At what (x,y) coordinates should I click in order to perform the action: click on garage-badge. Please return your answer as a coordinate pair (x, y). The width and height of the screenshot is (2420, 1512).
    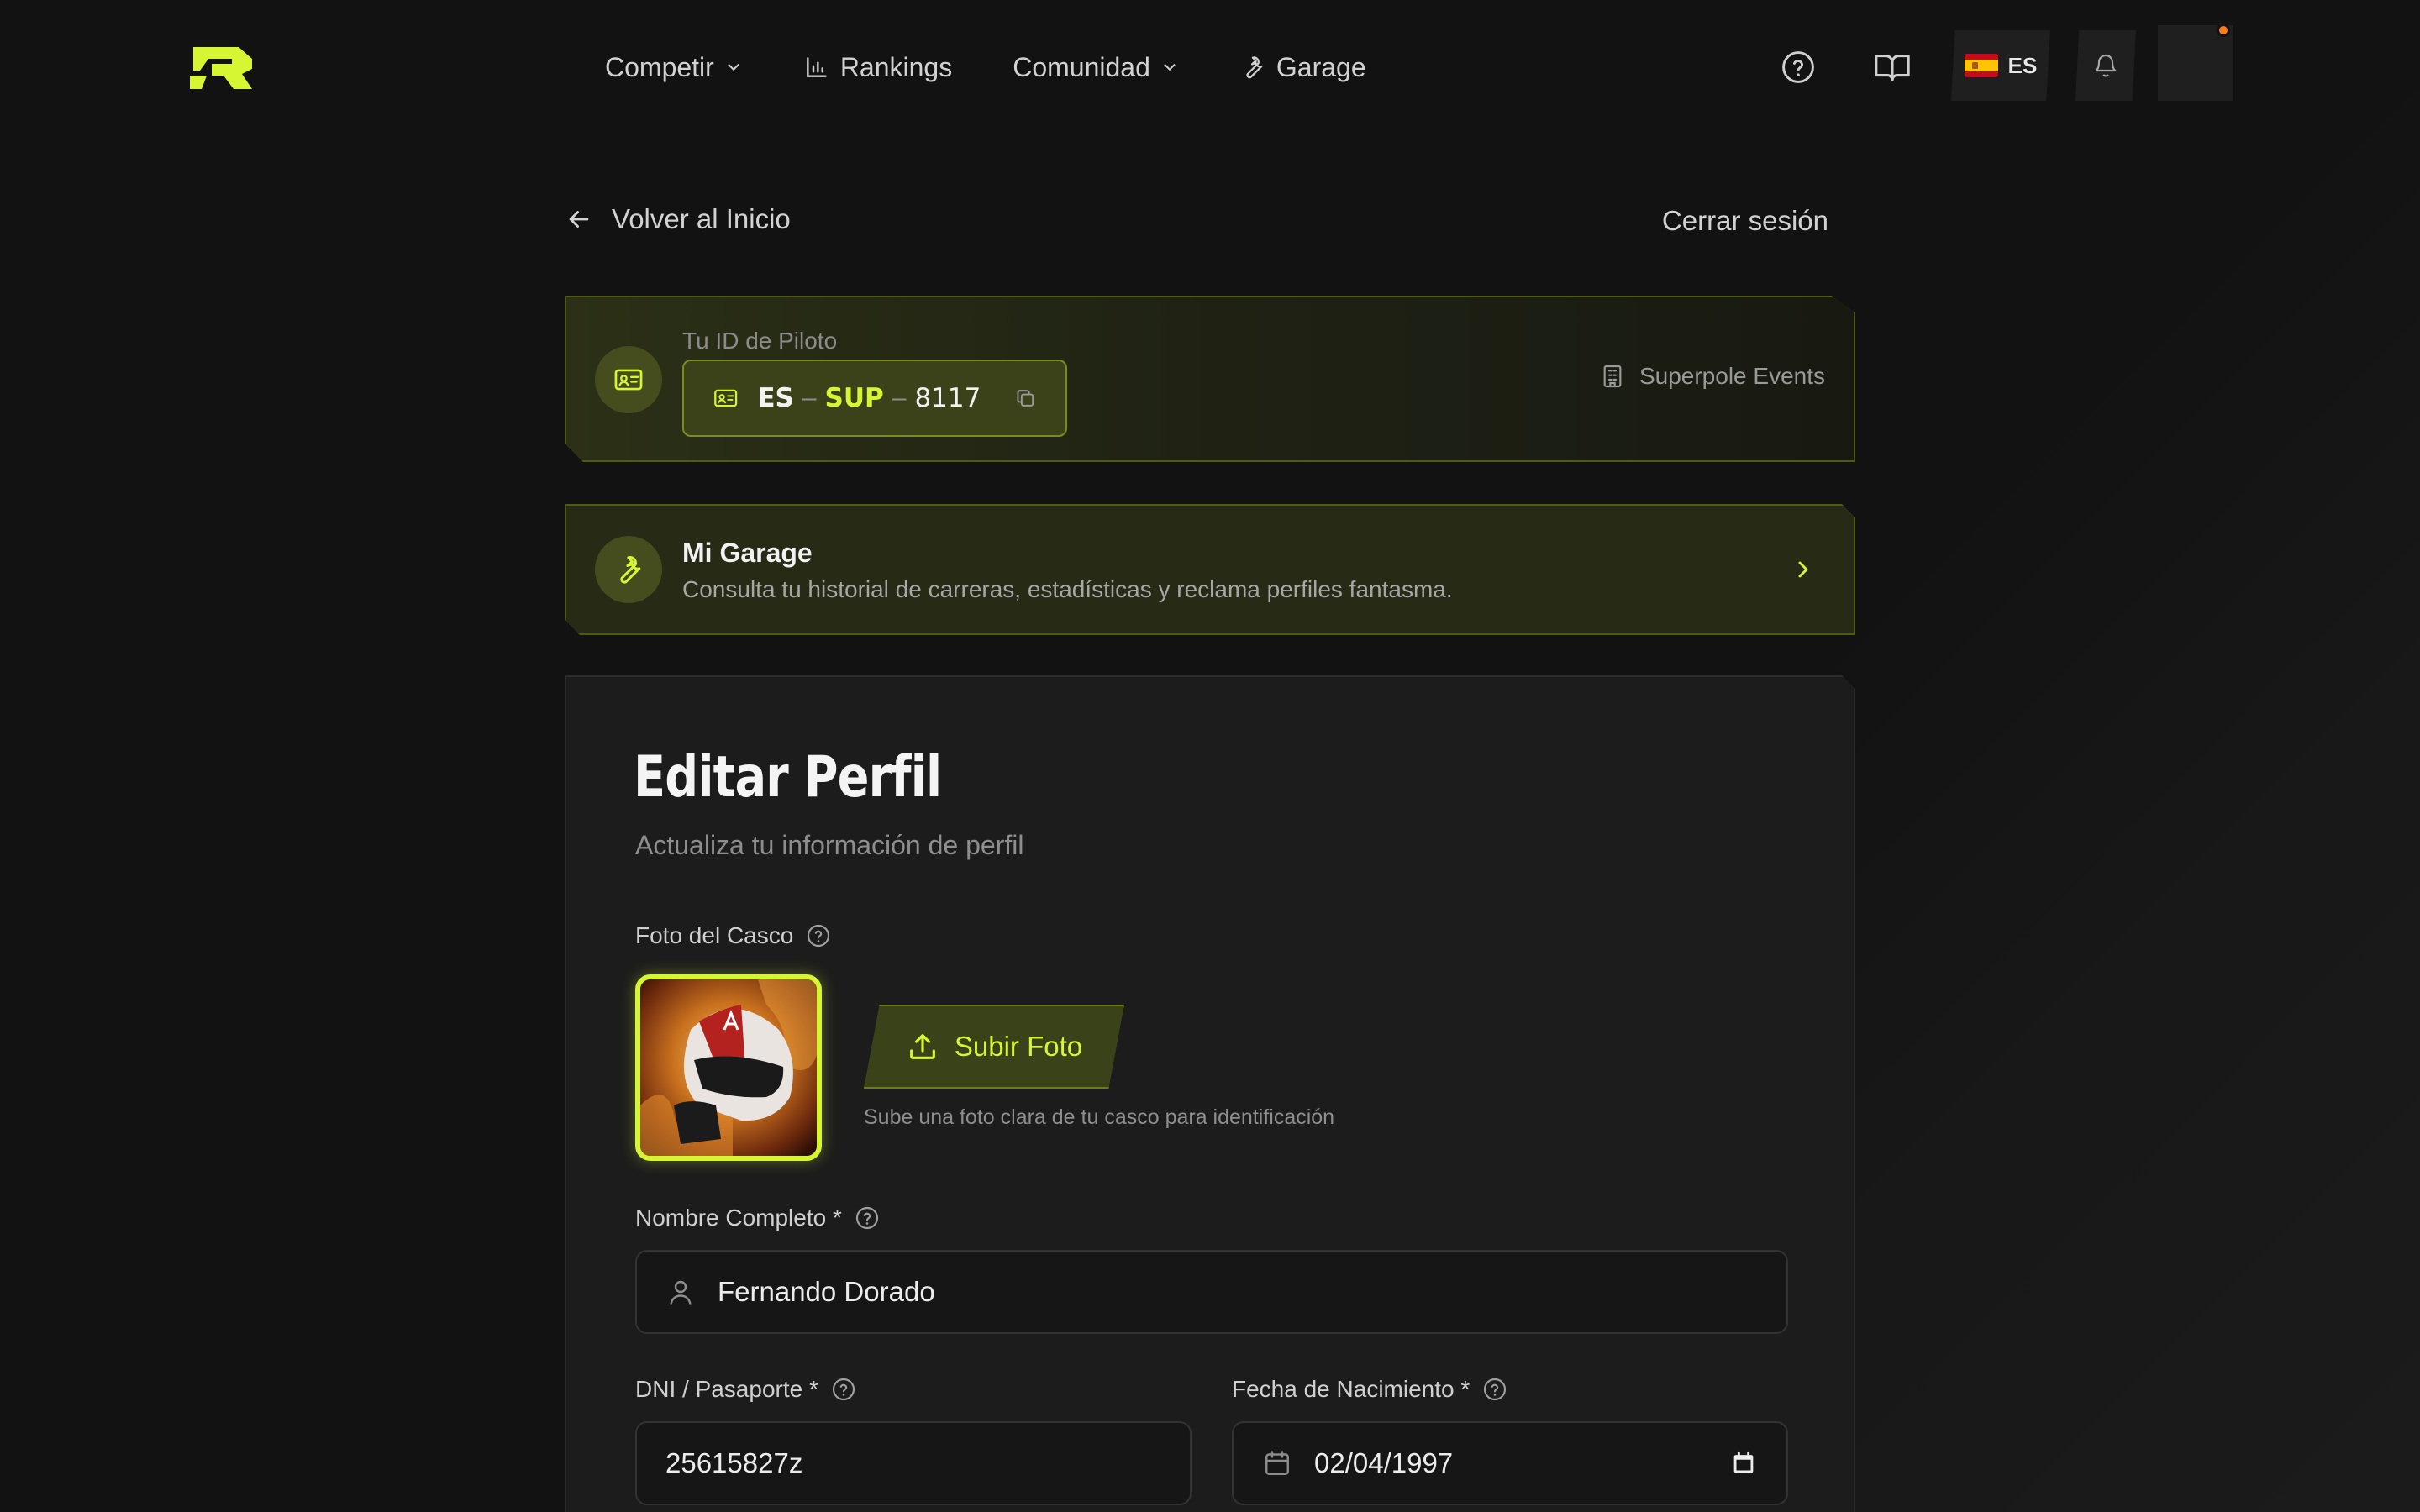
    Looking at the image, I should click on (628, 569).